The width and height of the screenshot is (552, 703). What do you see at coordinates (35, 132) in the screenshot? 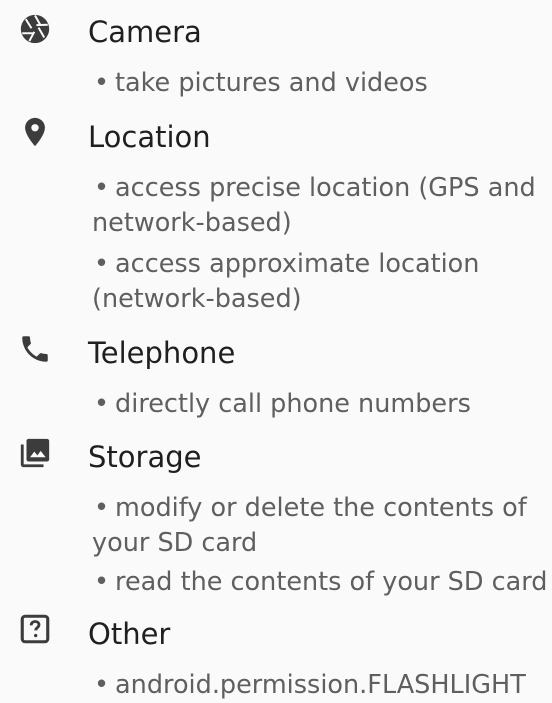
I see `location-pin-icon` at bounding box center [35, 132].